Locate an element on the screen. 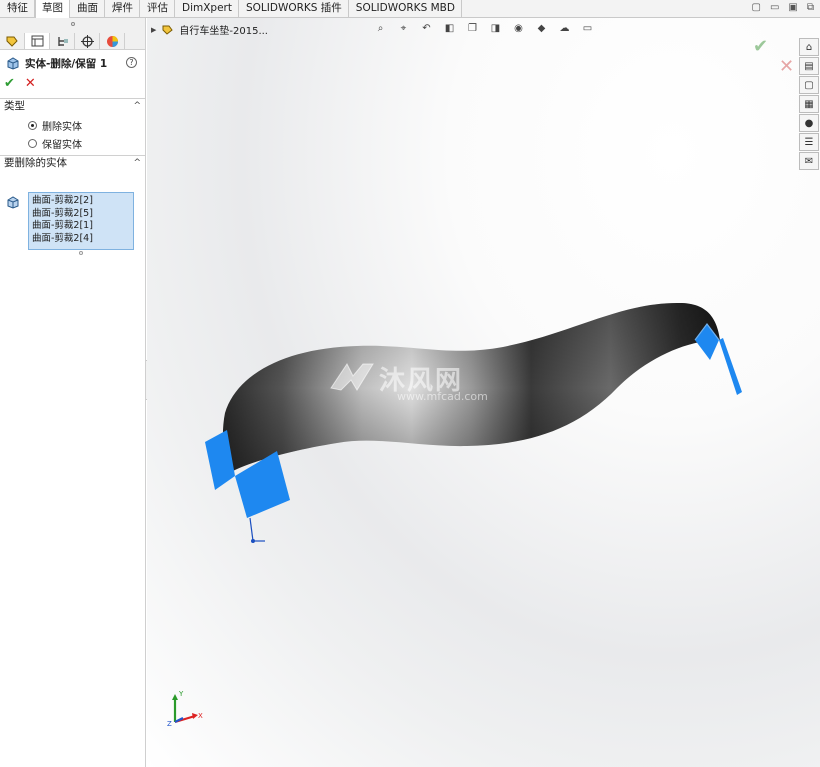 The width and height of the screenshot is (820, 767). triad-z-label: Z is located at coordinates (169, 724).